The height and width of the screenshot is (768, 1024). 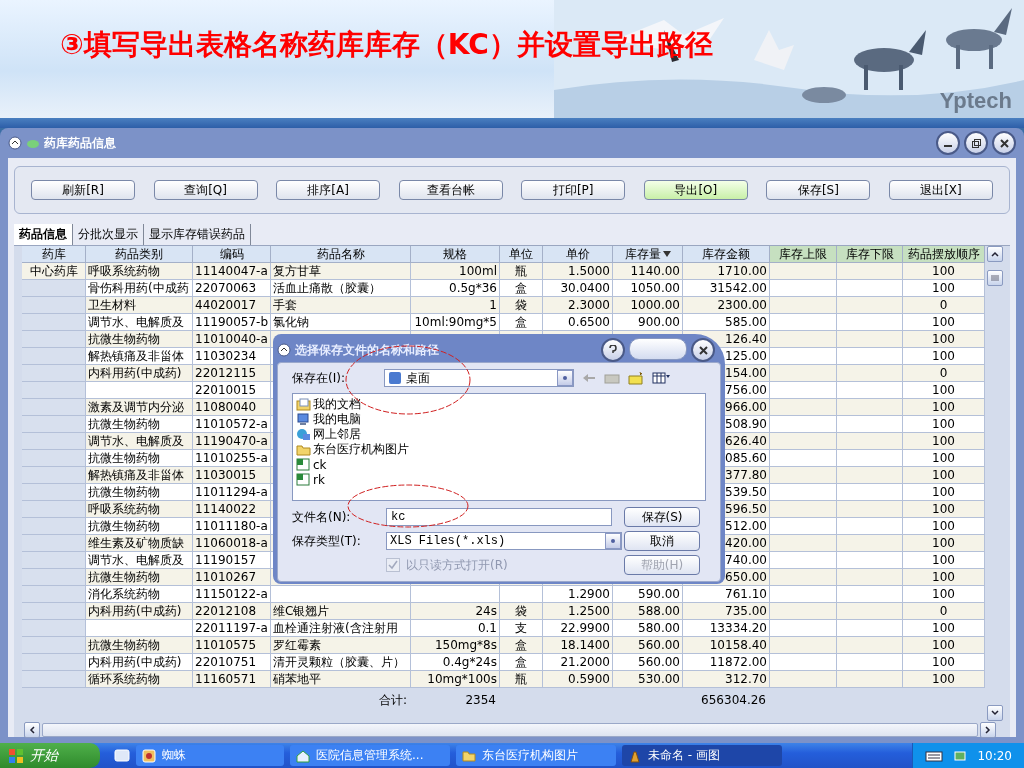 I want to click on column-header: 药品摆放顺序, so click(x=944, y=254).